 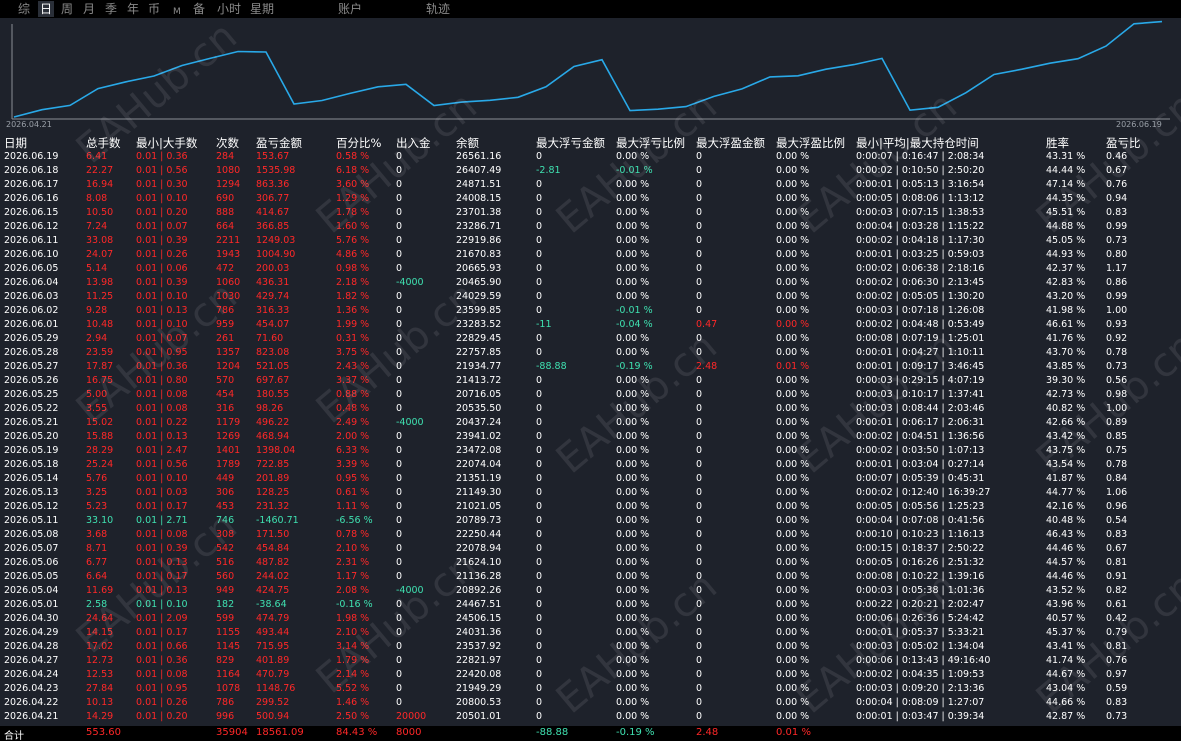 I want to click on column-header-3: 次数, so click(x=227, y=143).